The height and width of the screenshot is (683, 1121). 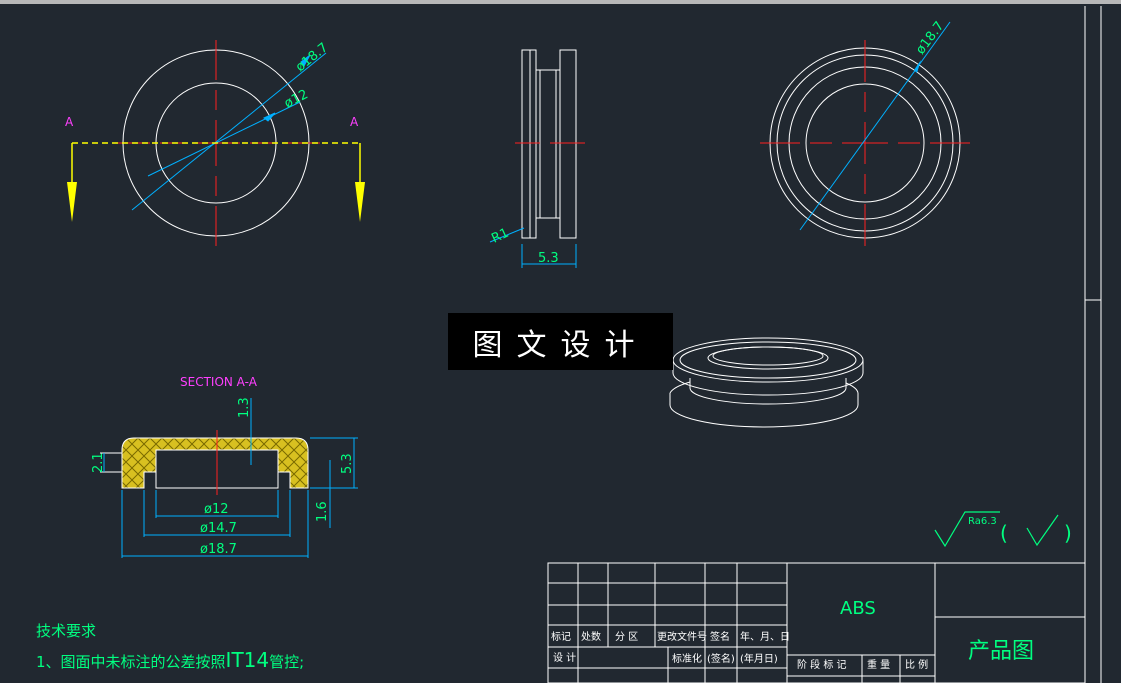 What do you see at coordinates (865, 132) in the screenshot?
I see `right-view: ø18.7` at bounding box center [865, 132].